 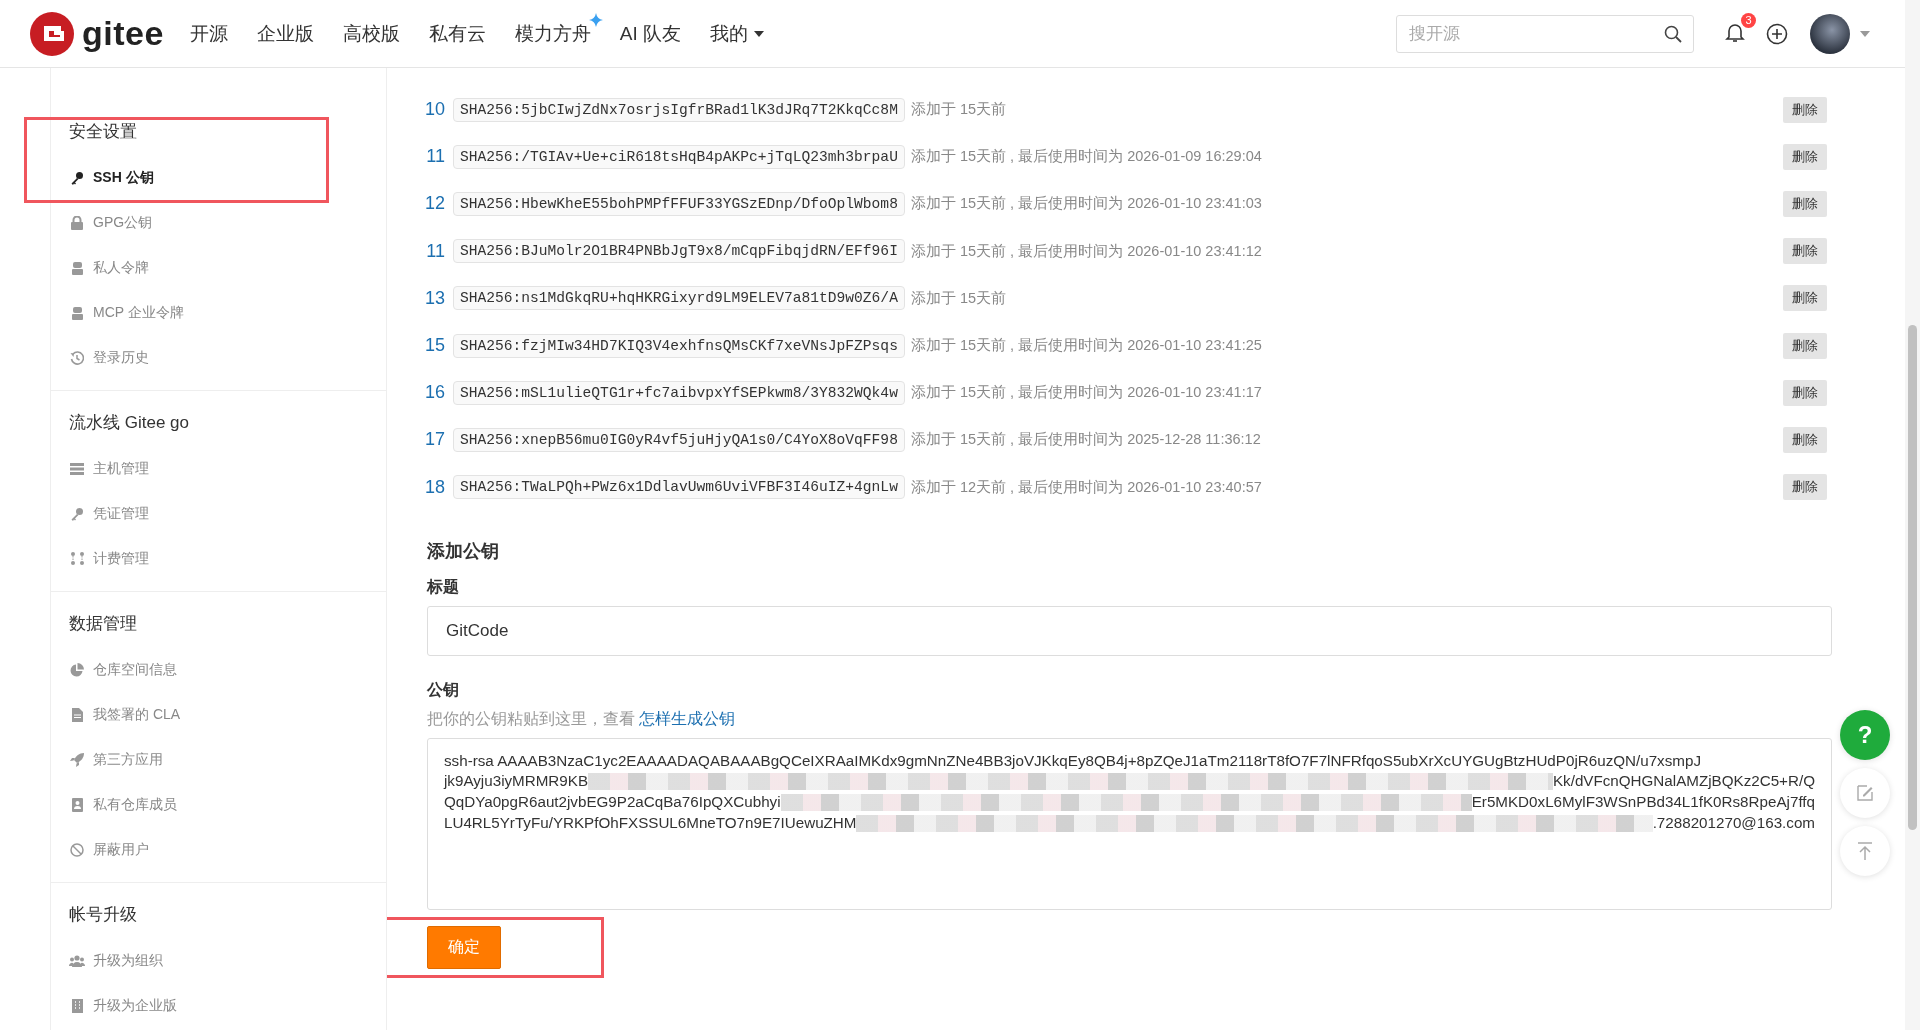 What do you see at coordinates (135, 1005) in the screenshot?
I see `sidebar-item-label: 升级为企业版` at bounding box center [135, 1005].